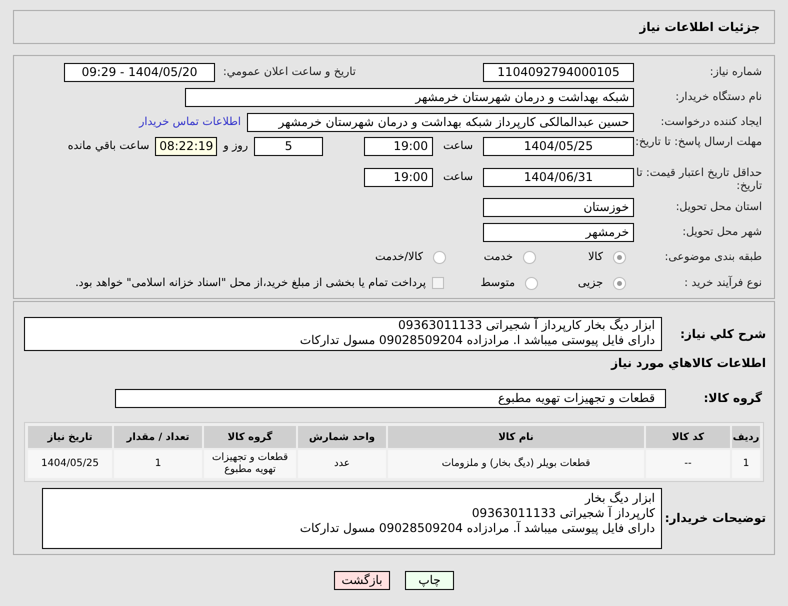  What do you see at coordinates (70, 437) in the screenshot?
I see `column-header: تاریخ نیاز` at bounding box center [70, 437].